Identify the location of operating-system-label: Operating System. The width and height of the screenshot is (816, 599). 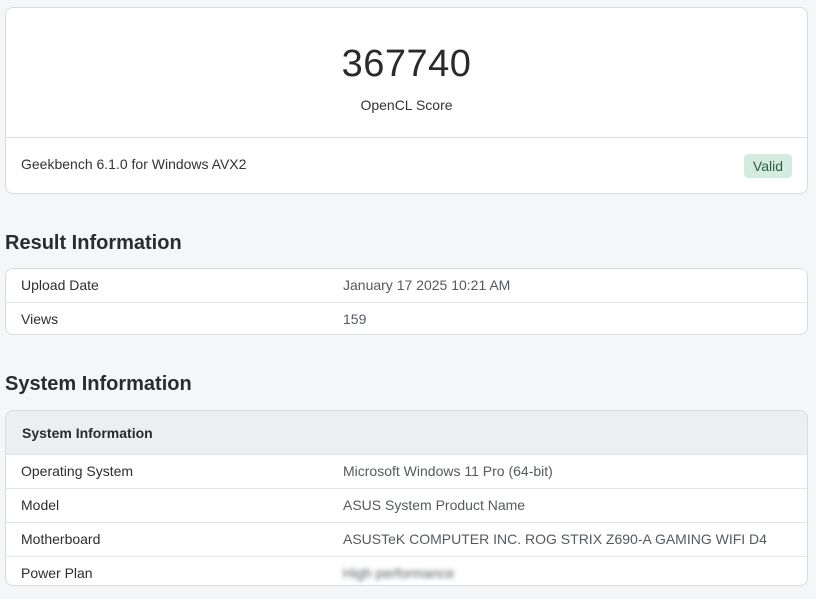
(77, 471).